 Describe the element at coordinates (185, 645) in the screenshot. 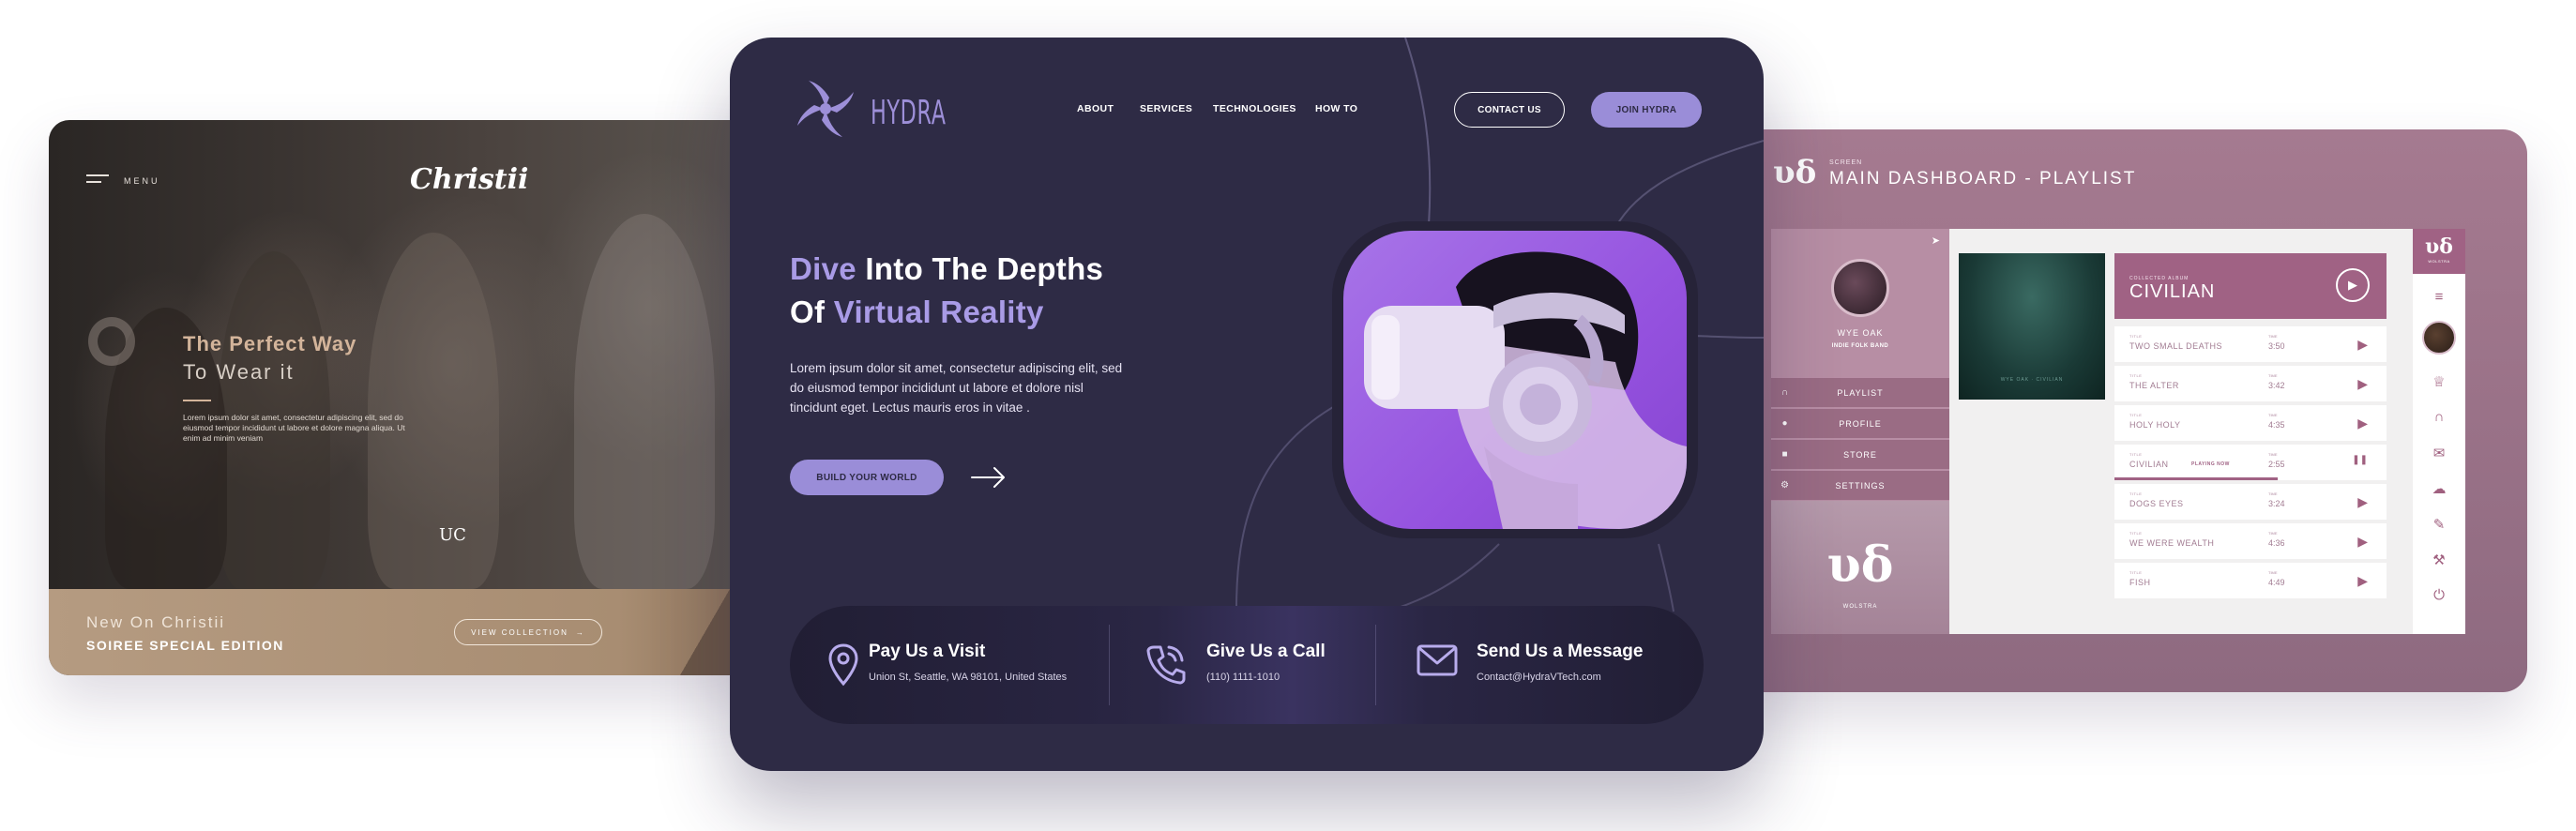

I see `banner-title: SOIREE SPECIAL EDITION` at that location.